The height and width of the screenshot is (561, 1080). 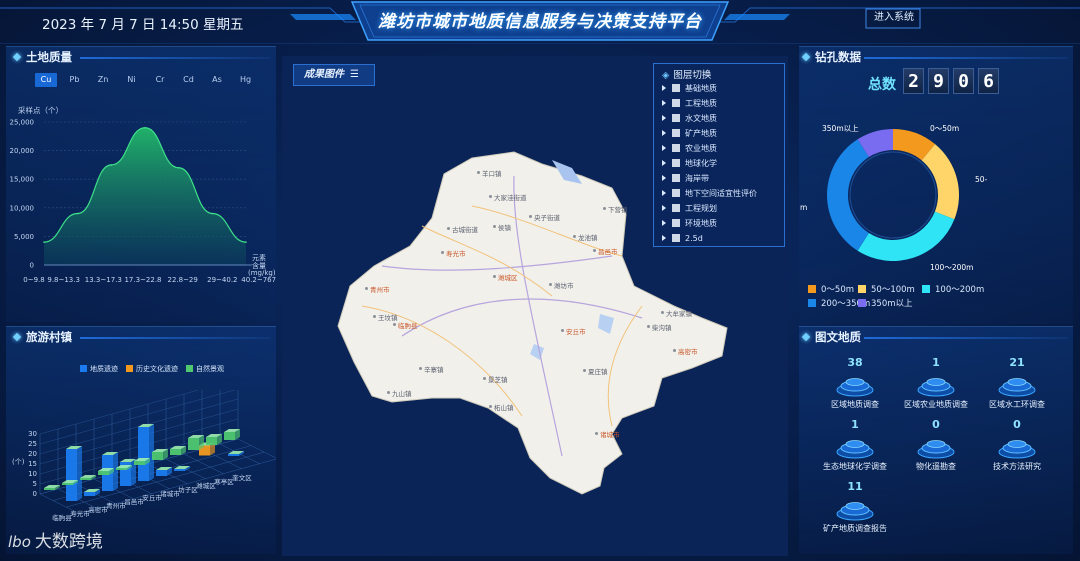 I want to click on element-tab-cr: Cr, so click(x=160, y=80).